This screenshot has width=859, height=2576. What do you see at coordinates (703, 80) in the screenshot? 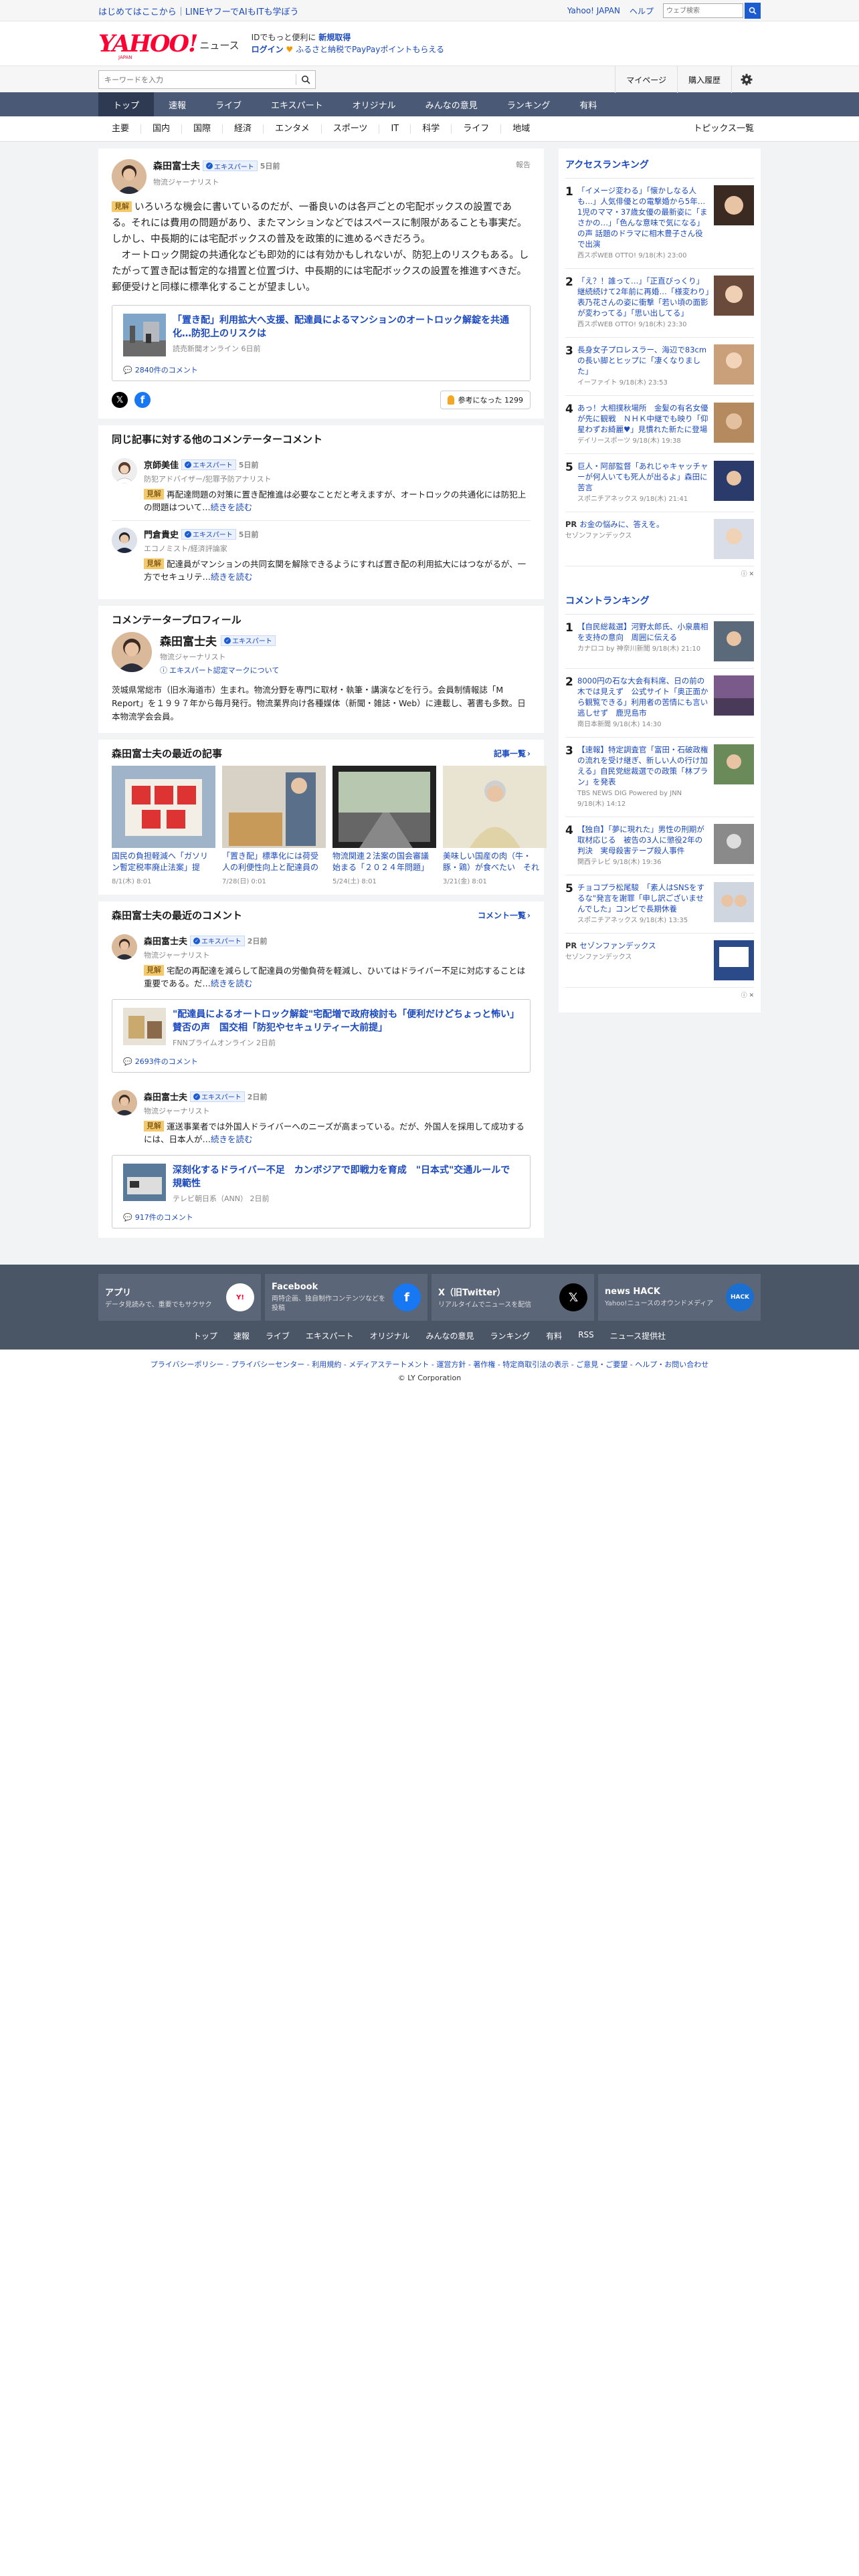
I see `purchase-history-link: 購入履歴` at bounding box center [703, 80].